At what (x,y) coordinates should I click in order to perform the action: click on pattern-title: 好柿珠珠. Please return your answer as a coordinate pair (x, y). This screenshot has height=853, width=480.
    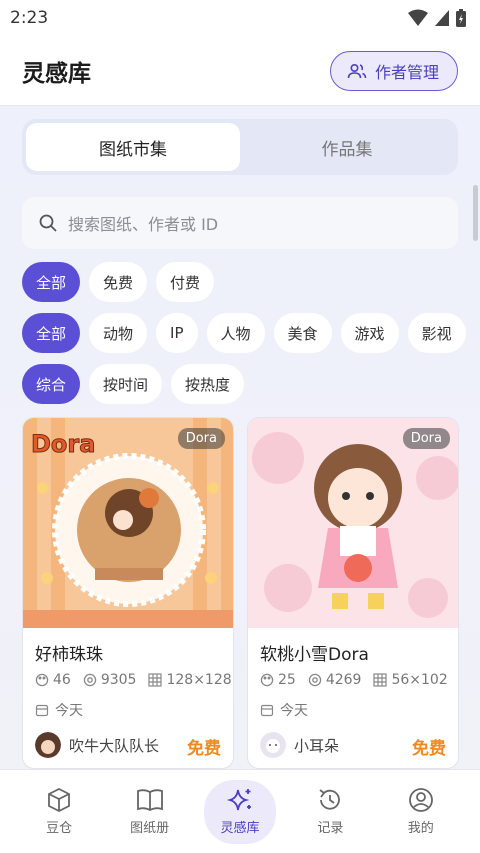
    Looking at the image, I should click on (69, 655).